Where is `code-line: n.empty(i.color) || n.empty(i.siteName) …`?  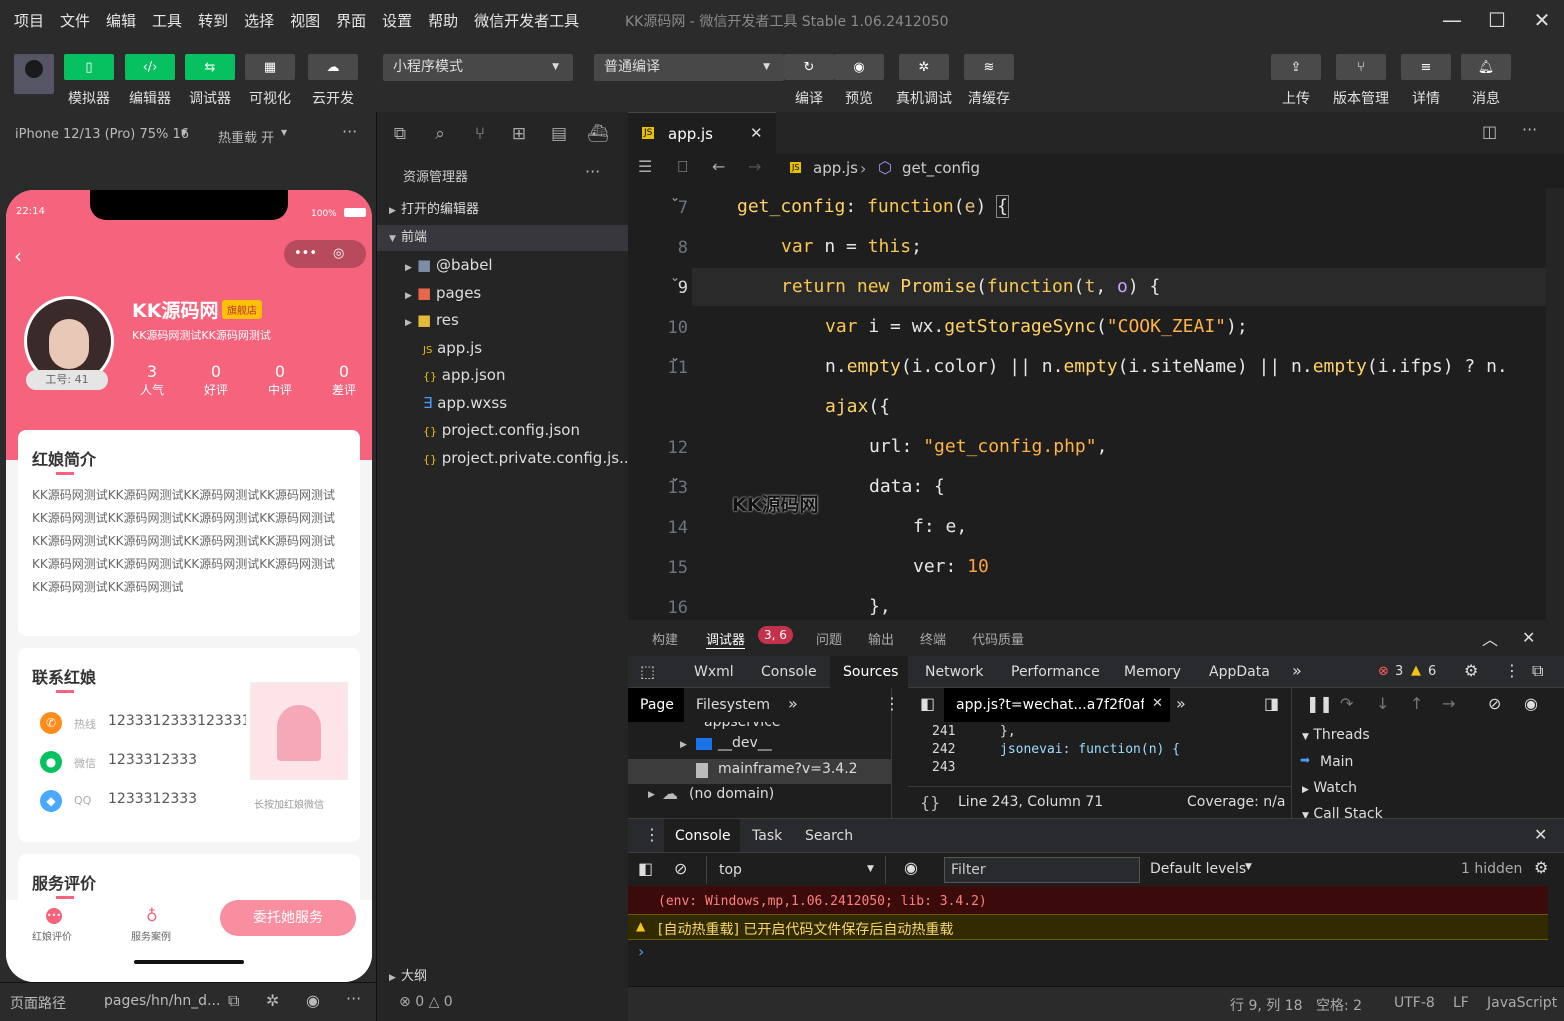
code-line: n.empty(i.color) || n.empty(i.siteName) … is located at coordinates (1166, 366).